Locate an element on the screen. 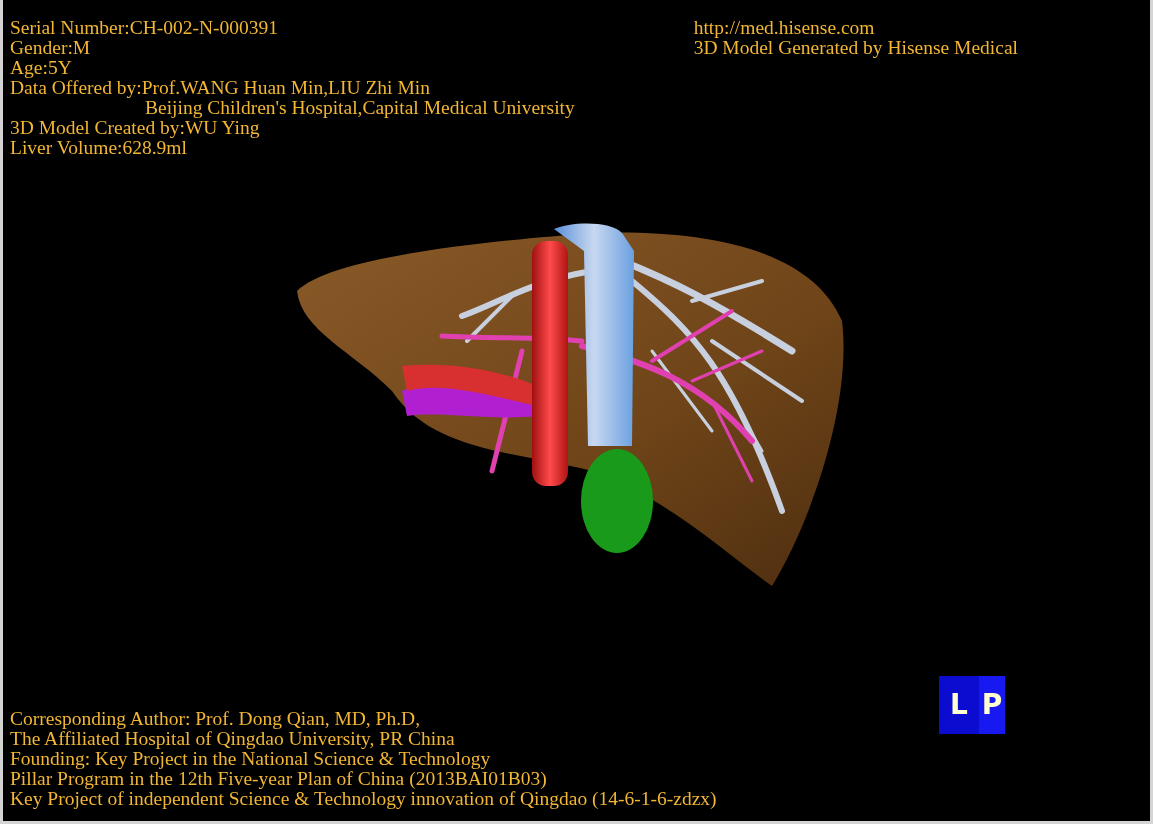 This screenshot has width=1153, height=824. info-text: 3D Model Generated by Hisense Medical is located at coordinates (855, 48).